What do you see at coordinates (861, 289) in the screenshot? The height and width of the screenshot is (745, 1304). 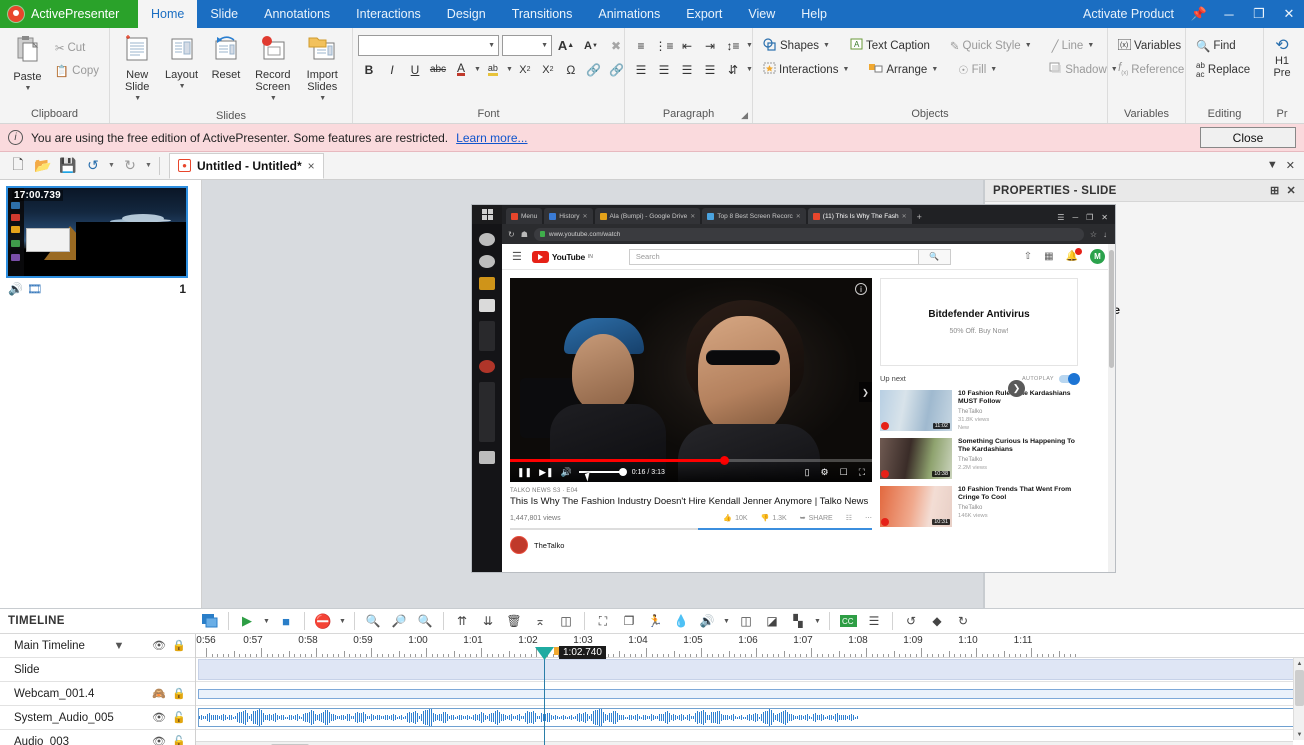 I see `video-info-icon: i` at bounding box center [861, 289].